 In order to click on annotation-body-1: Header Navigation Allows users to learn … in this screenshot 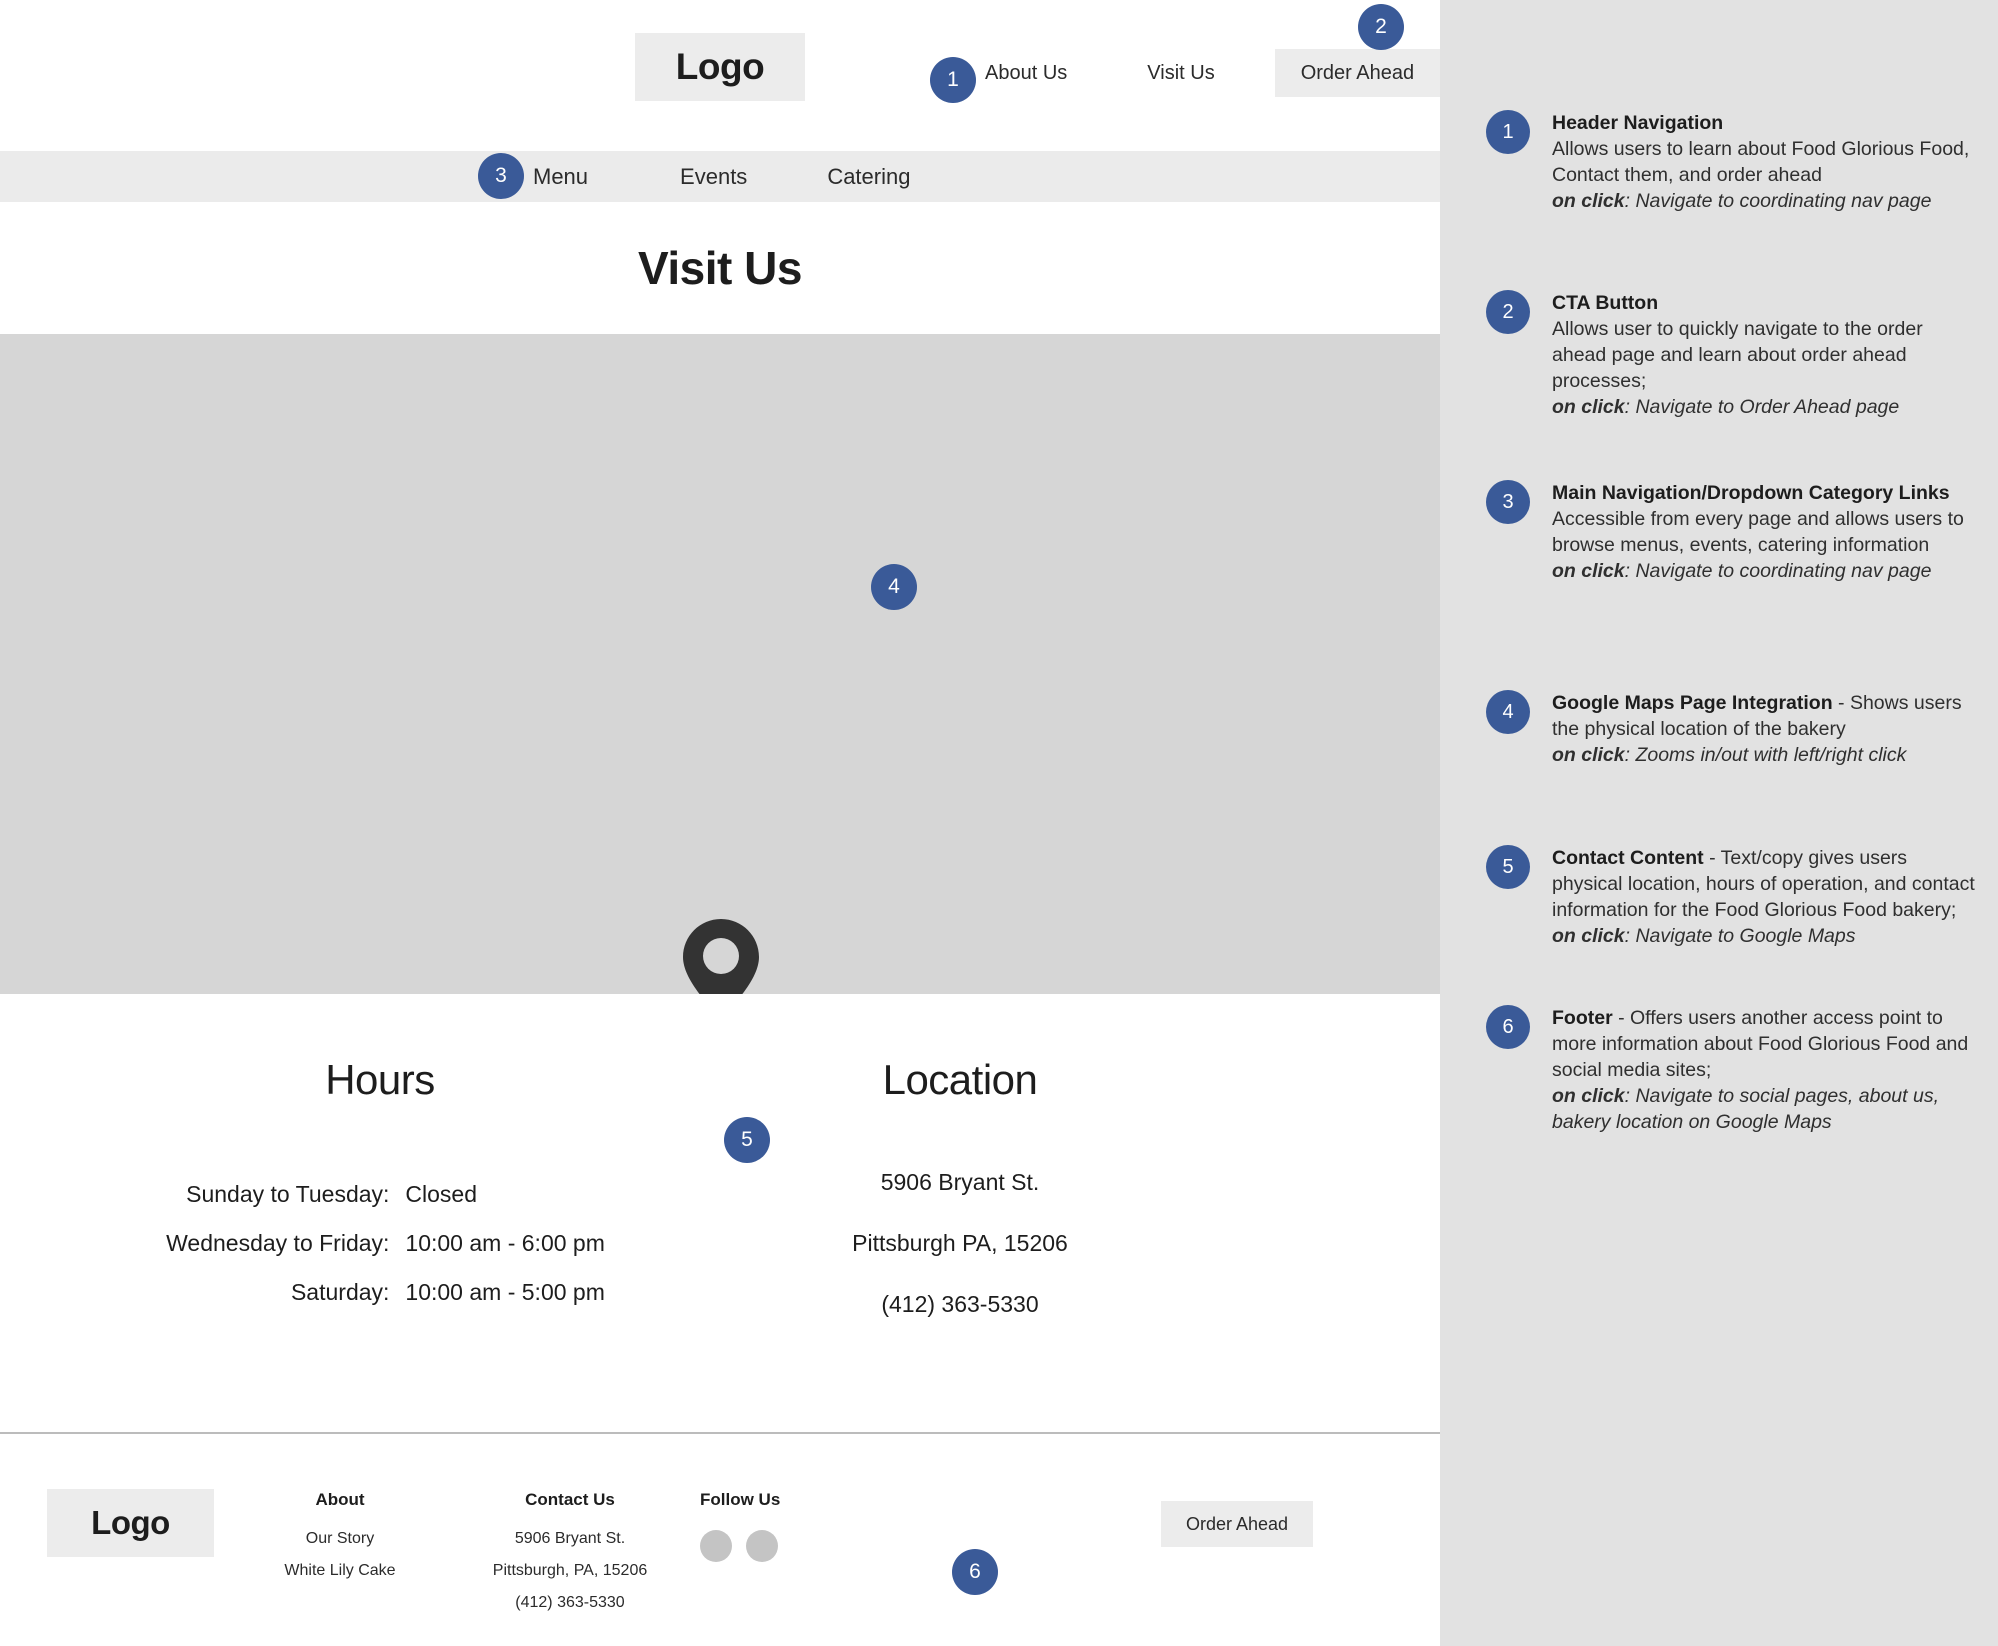, I will do `click(1764, 162)`.